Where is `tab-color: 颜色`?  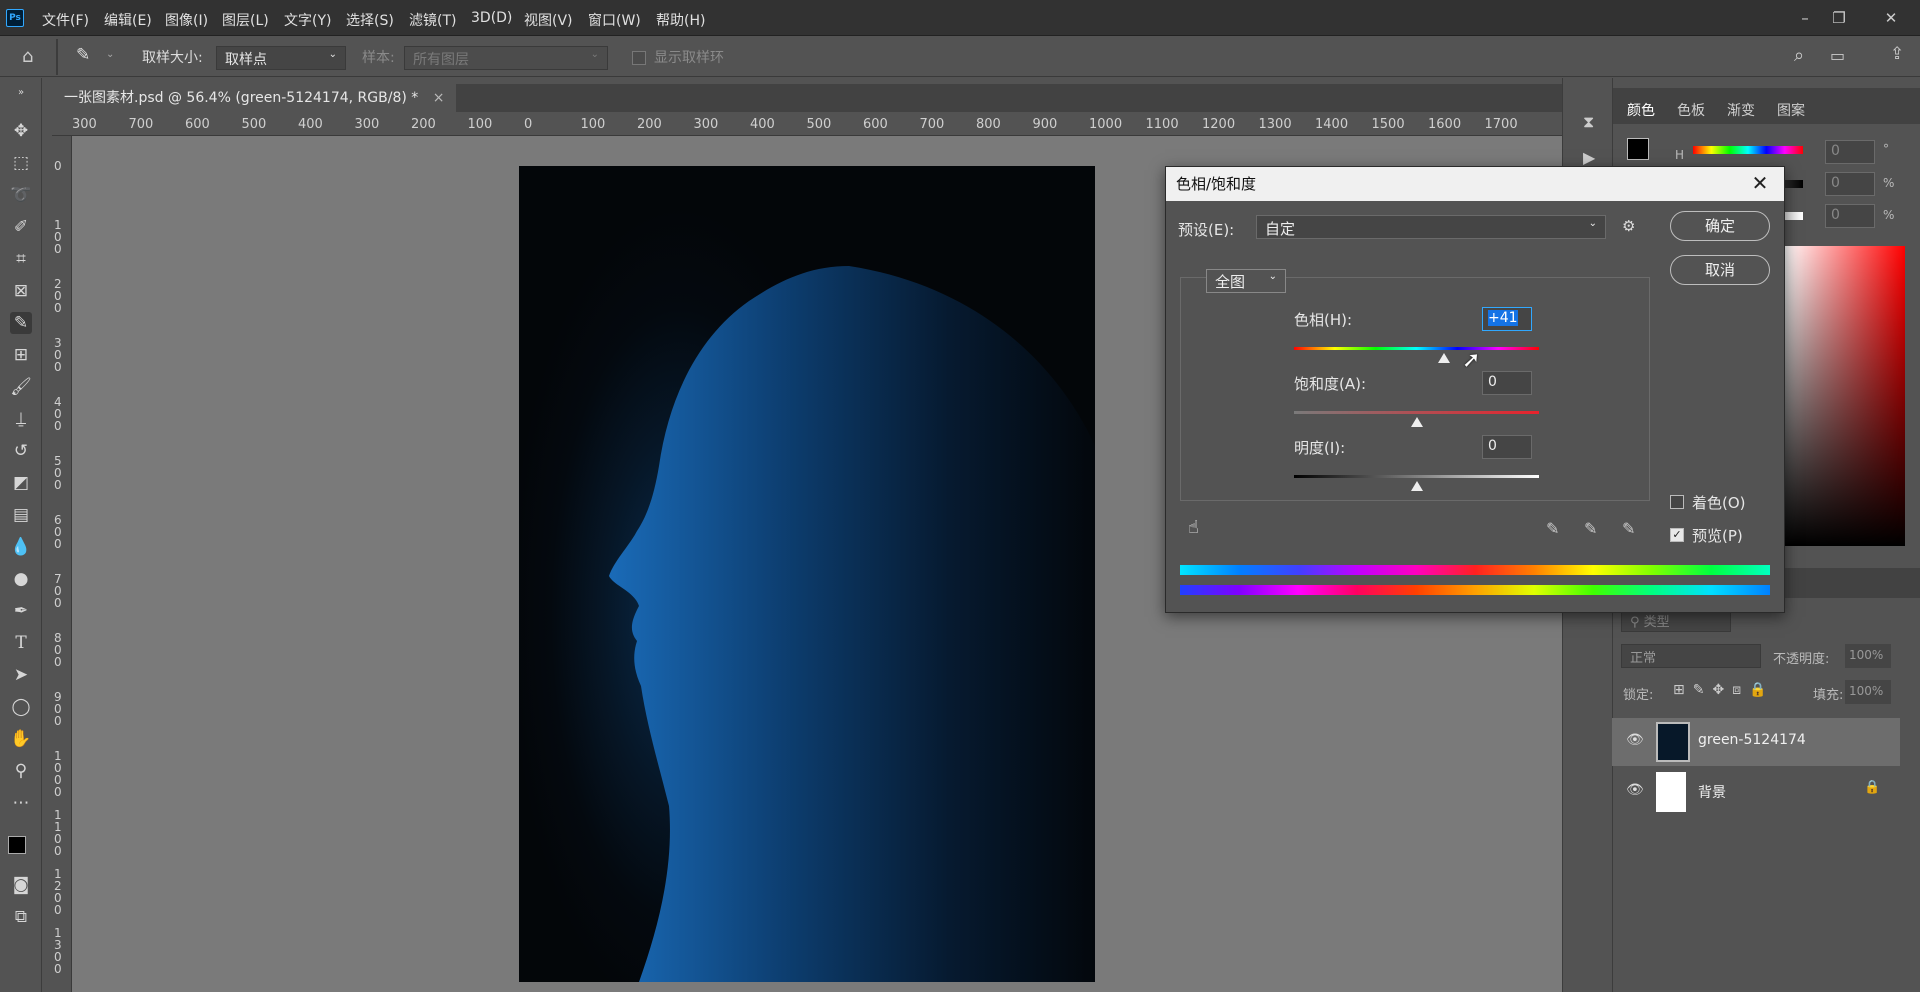
tab-color: 颜色 is located at coordinates (1641, 110).